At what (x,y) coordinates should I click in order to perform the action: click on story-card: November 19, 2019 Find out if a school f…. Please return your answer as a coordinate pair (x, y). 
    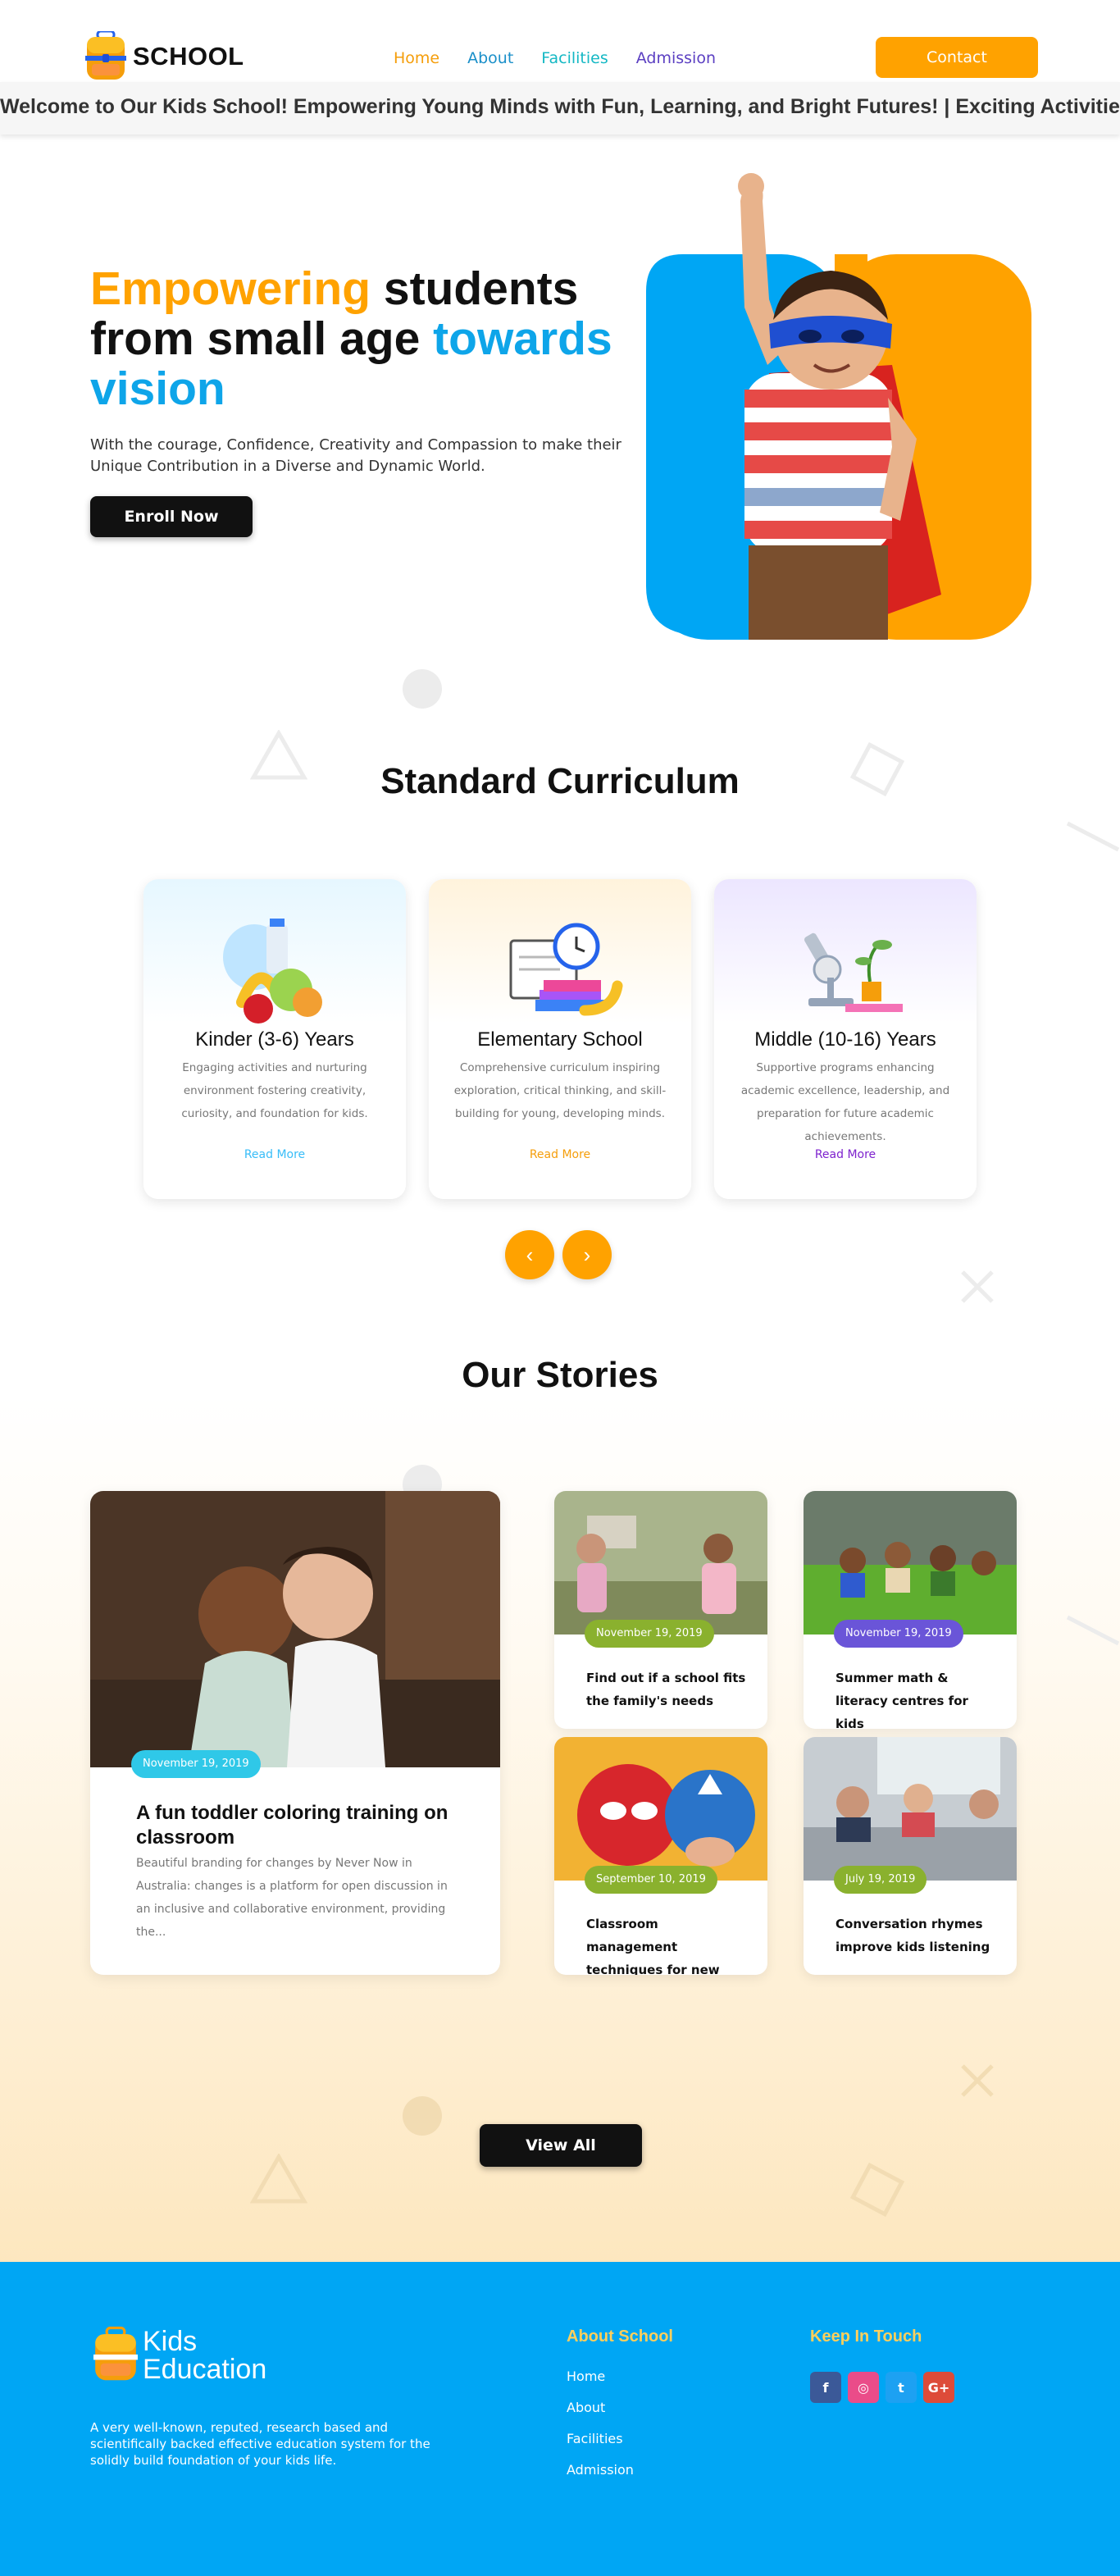
    Looking at the image, I should click on (661, 1610).